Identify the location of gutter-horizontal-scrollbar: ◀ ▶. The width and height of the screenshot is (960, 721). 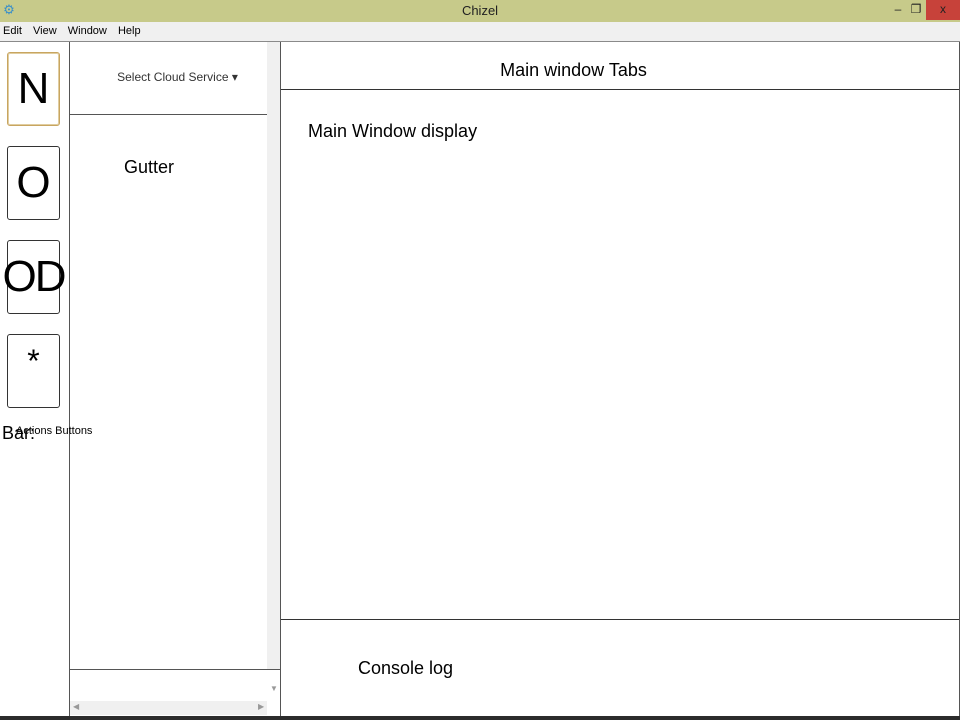
(168, 708).